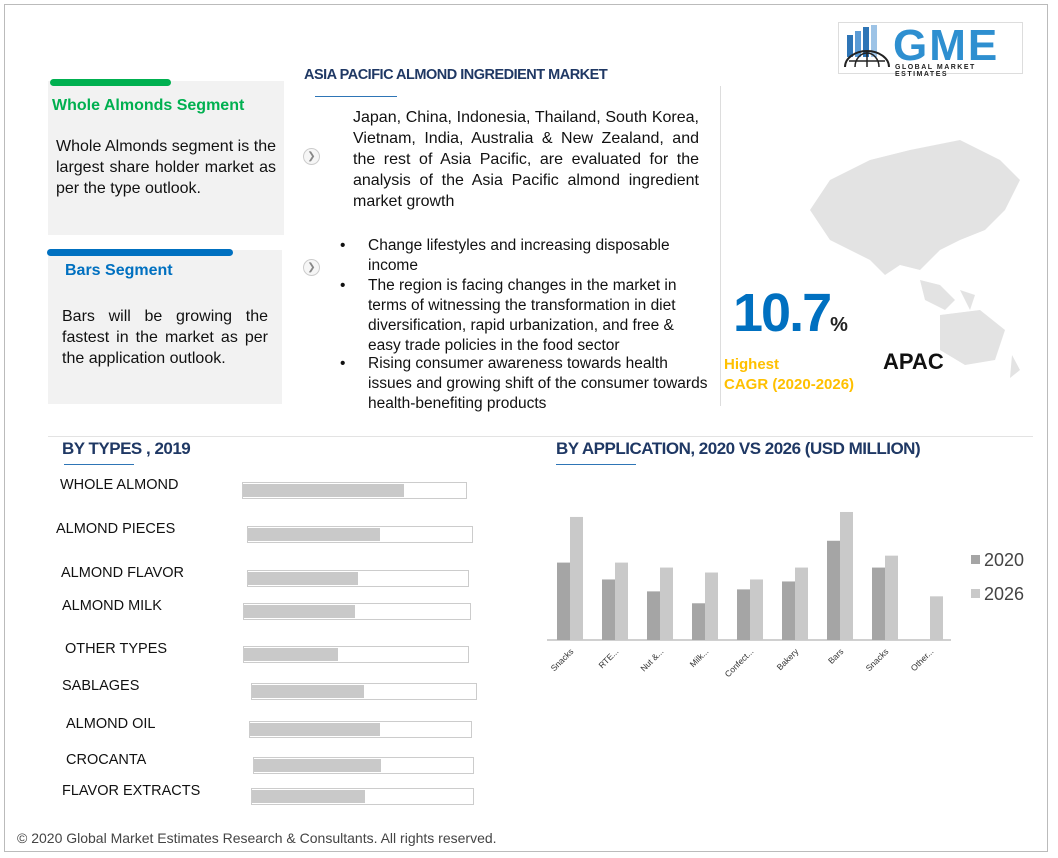  I want to click on legend-label: 2020, so click(1004, 560).